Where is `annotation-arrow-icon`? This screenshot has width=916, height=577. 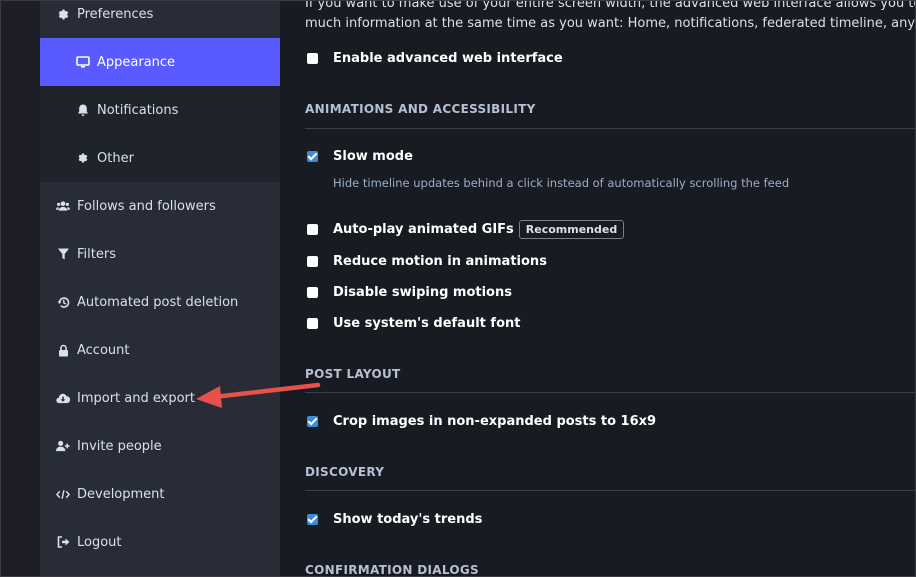
annotation-arrow-icon is located at coordinates (258, 395).